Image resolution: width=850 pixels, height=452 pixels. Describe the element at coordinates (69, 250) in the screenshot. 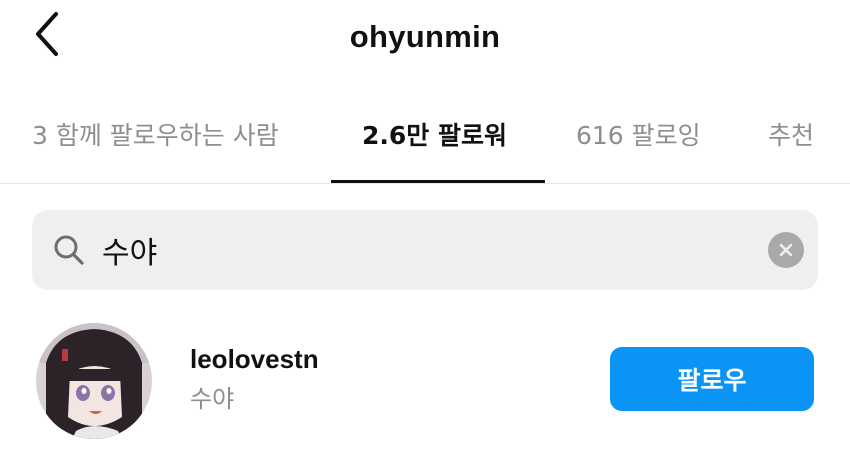

I see `search-icon` at that location.